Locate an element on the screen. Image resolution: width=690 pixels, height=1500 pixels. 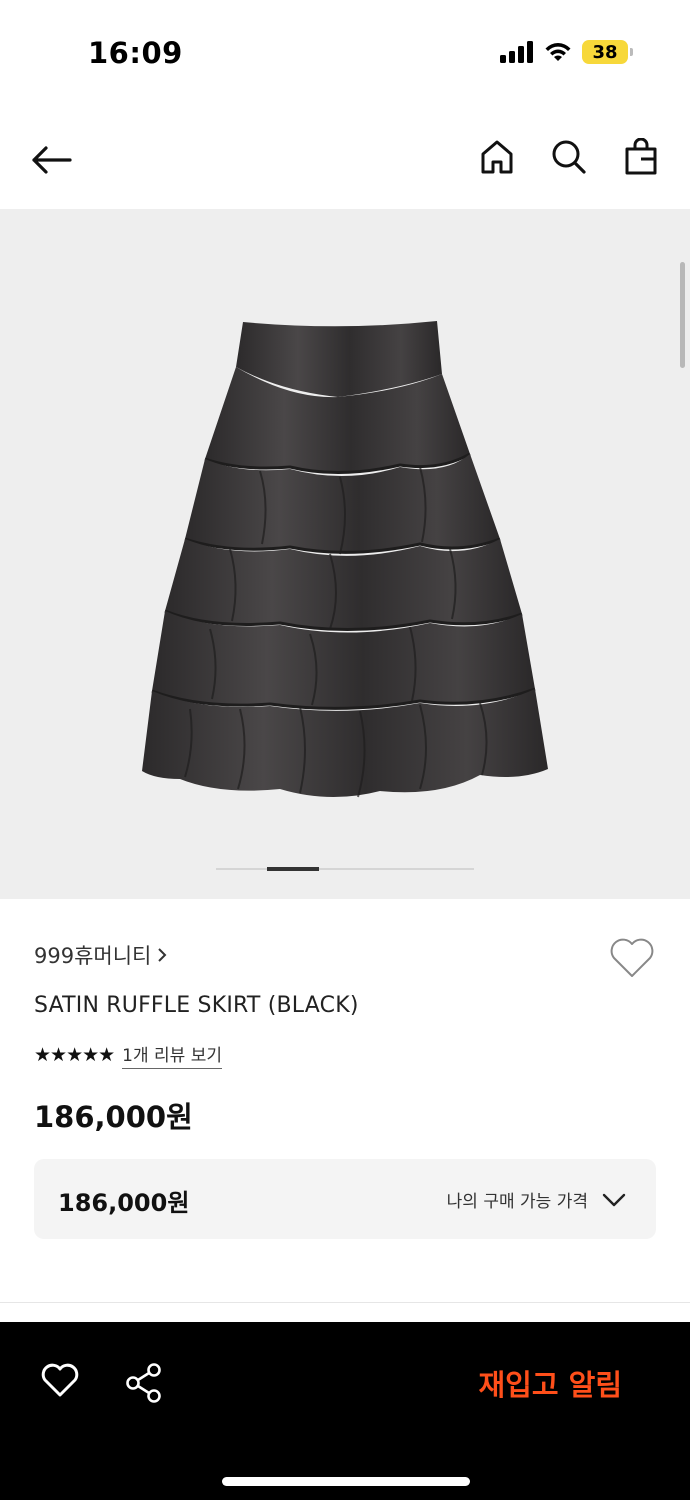
share-button is located at coordinates (144, 1383).